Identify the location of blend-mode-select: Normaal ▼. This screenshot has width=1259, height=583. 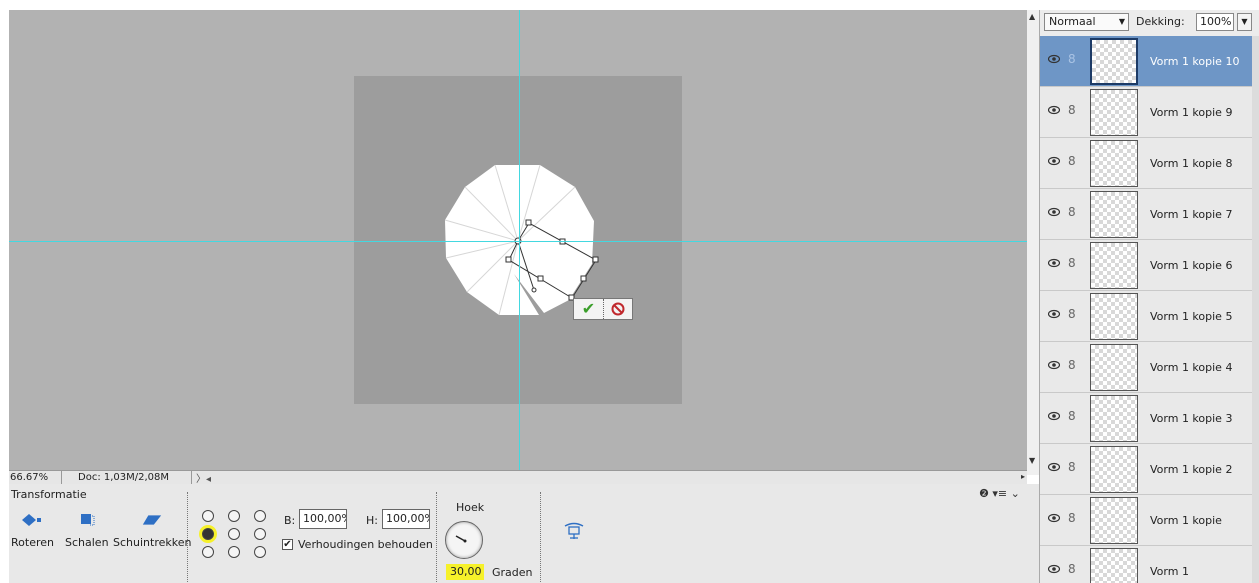
(1086, 22).